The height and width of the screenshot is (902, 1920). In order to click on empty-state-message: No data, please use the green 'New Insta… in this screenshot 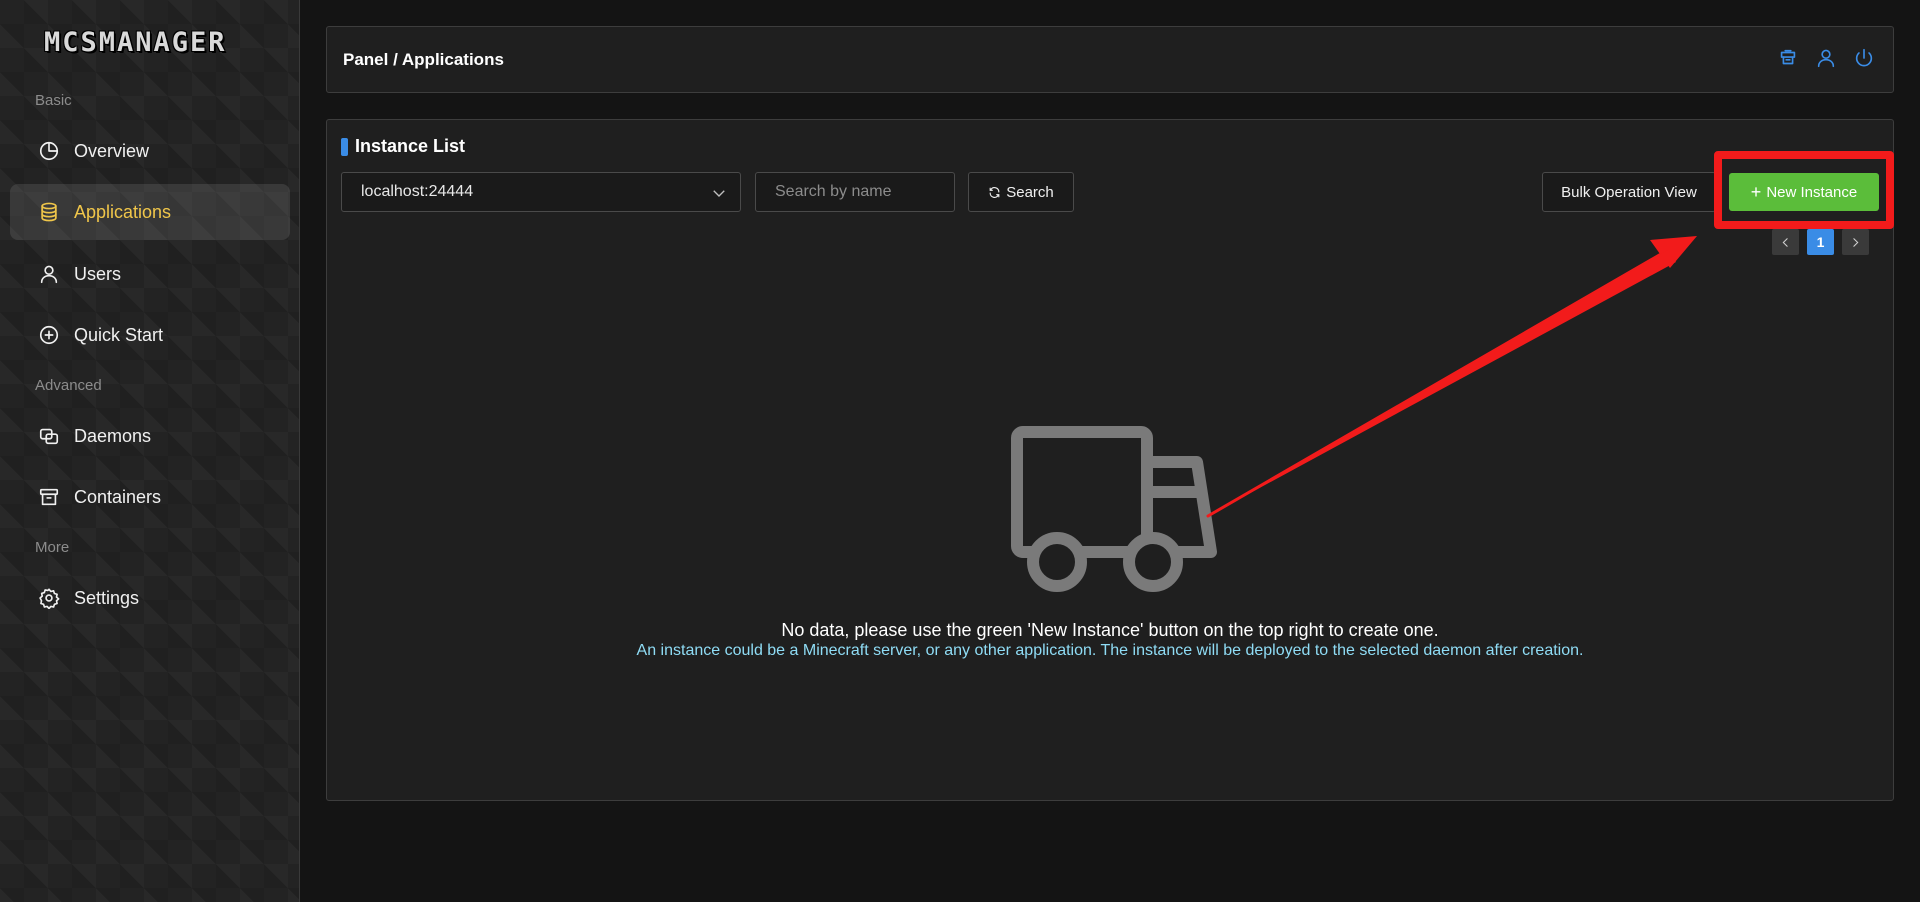, I will do `click(1110, 630)`.